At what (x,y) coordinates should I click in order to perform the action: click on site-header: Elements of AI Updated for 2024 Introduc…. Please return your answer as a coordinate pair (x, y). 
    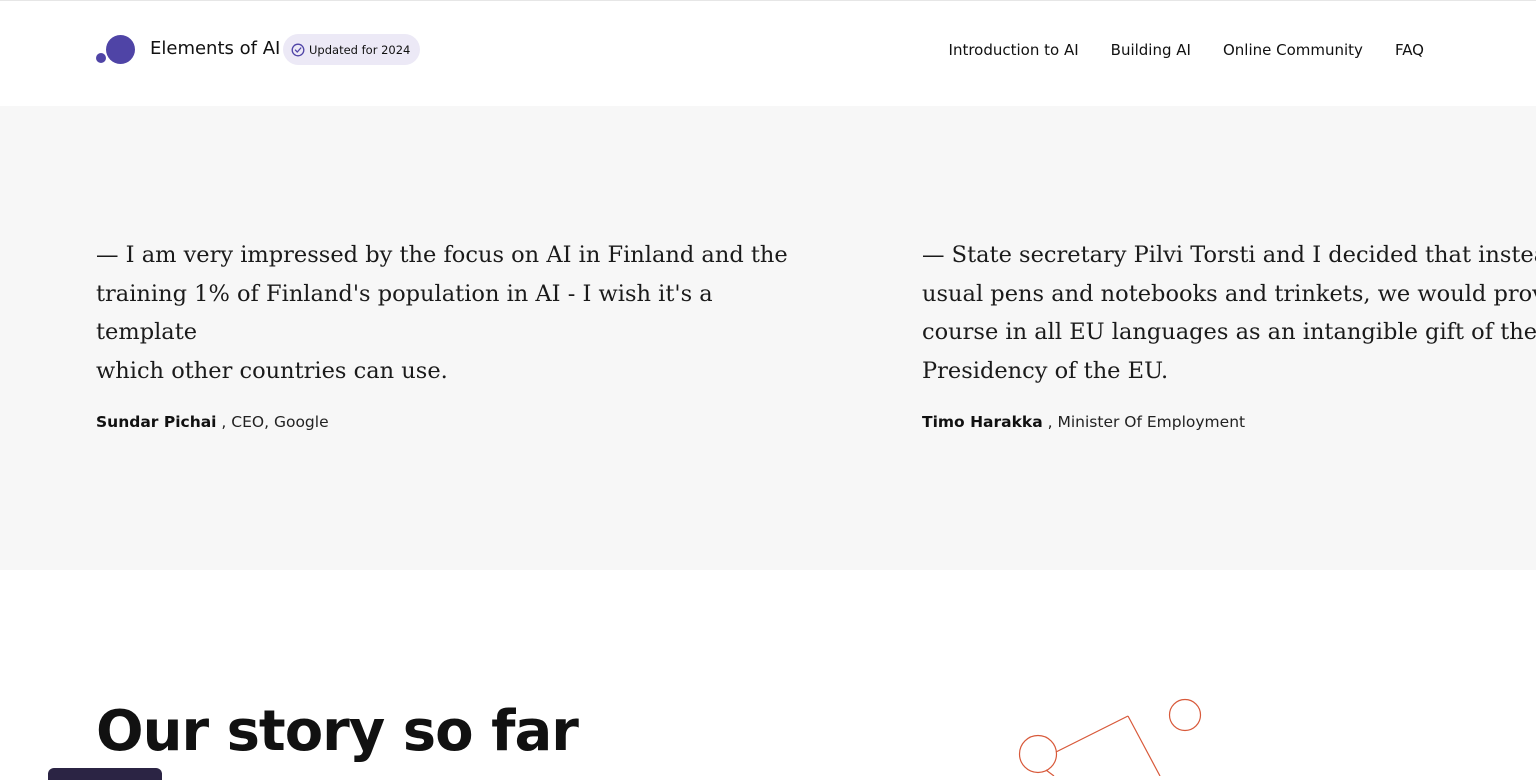
    Looking at the image, I should click on (768, 53).